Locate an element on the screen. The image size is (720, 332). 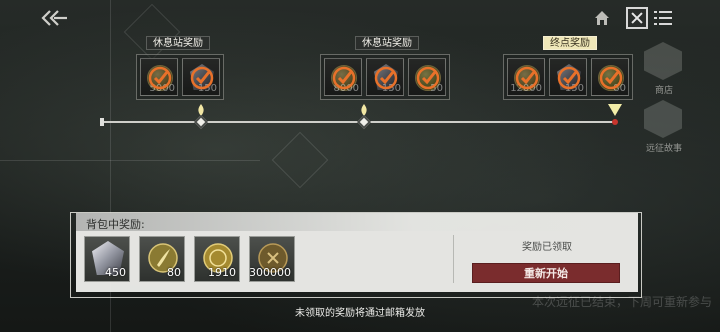
restart-button: 重新开始 is located at coordinates (546, 273).